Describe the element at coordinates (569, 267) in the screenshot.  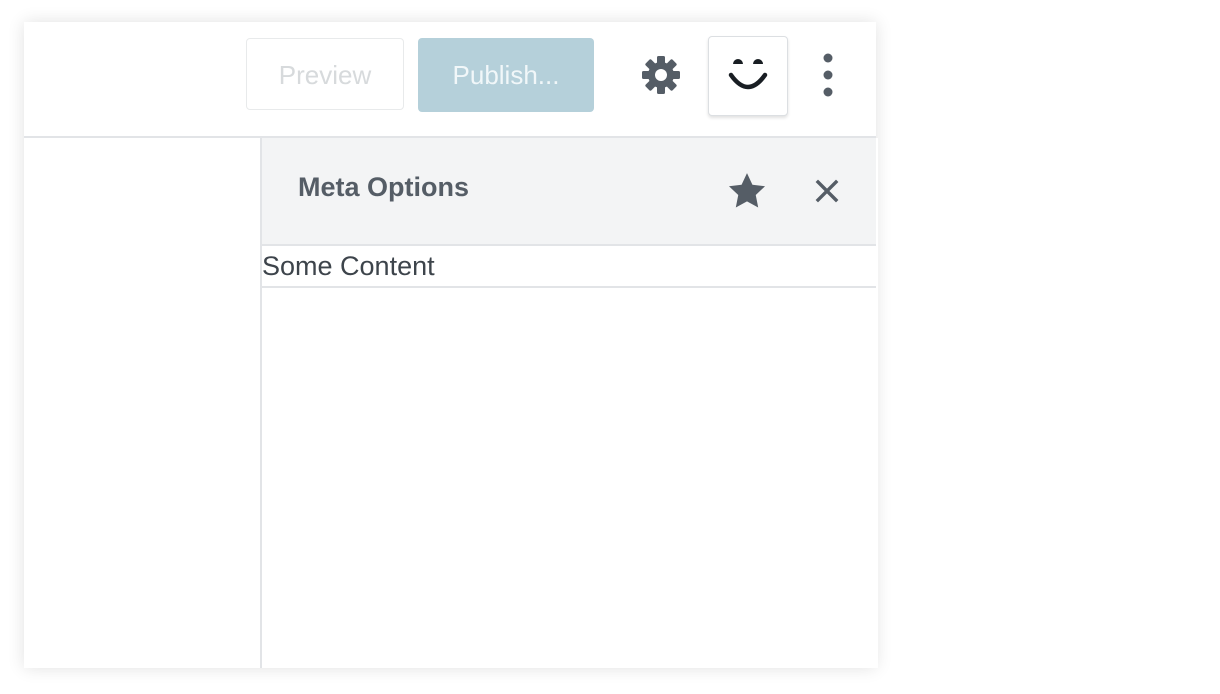
I see `sidebar-content: Some Content` at that location.